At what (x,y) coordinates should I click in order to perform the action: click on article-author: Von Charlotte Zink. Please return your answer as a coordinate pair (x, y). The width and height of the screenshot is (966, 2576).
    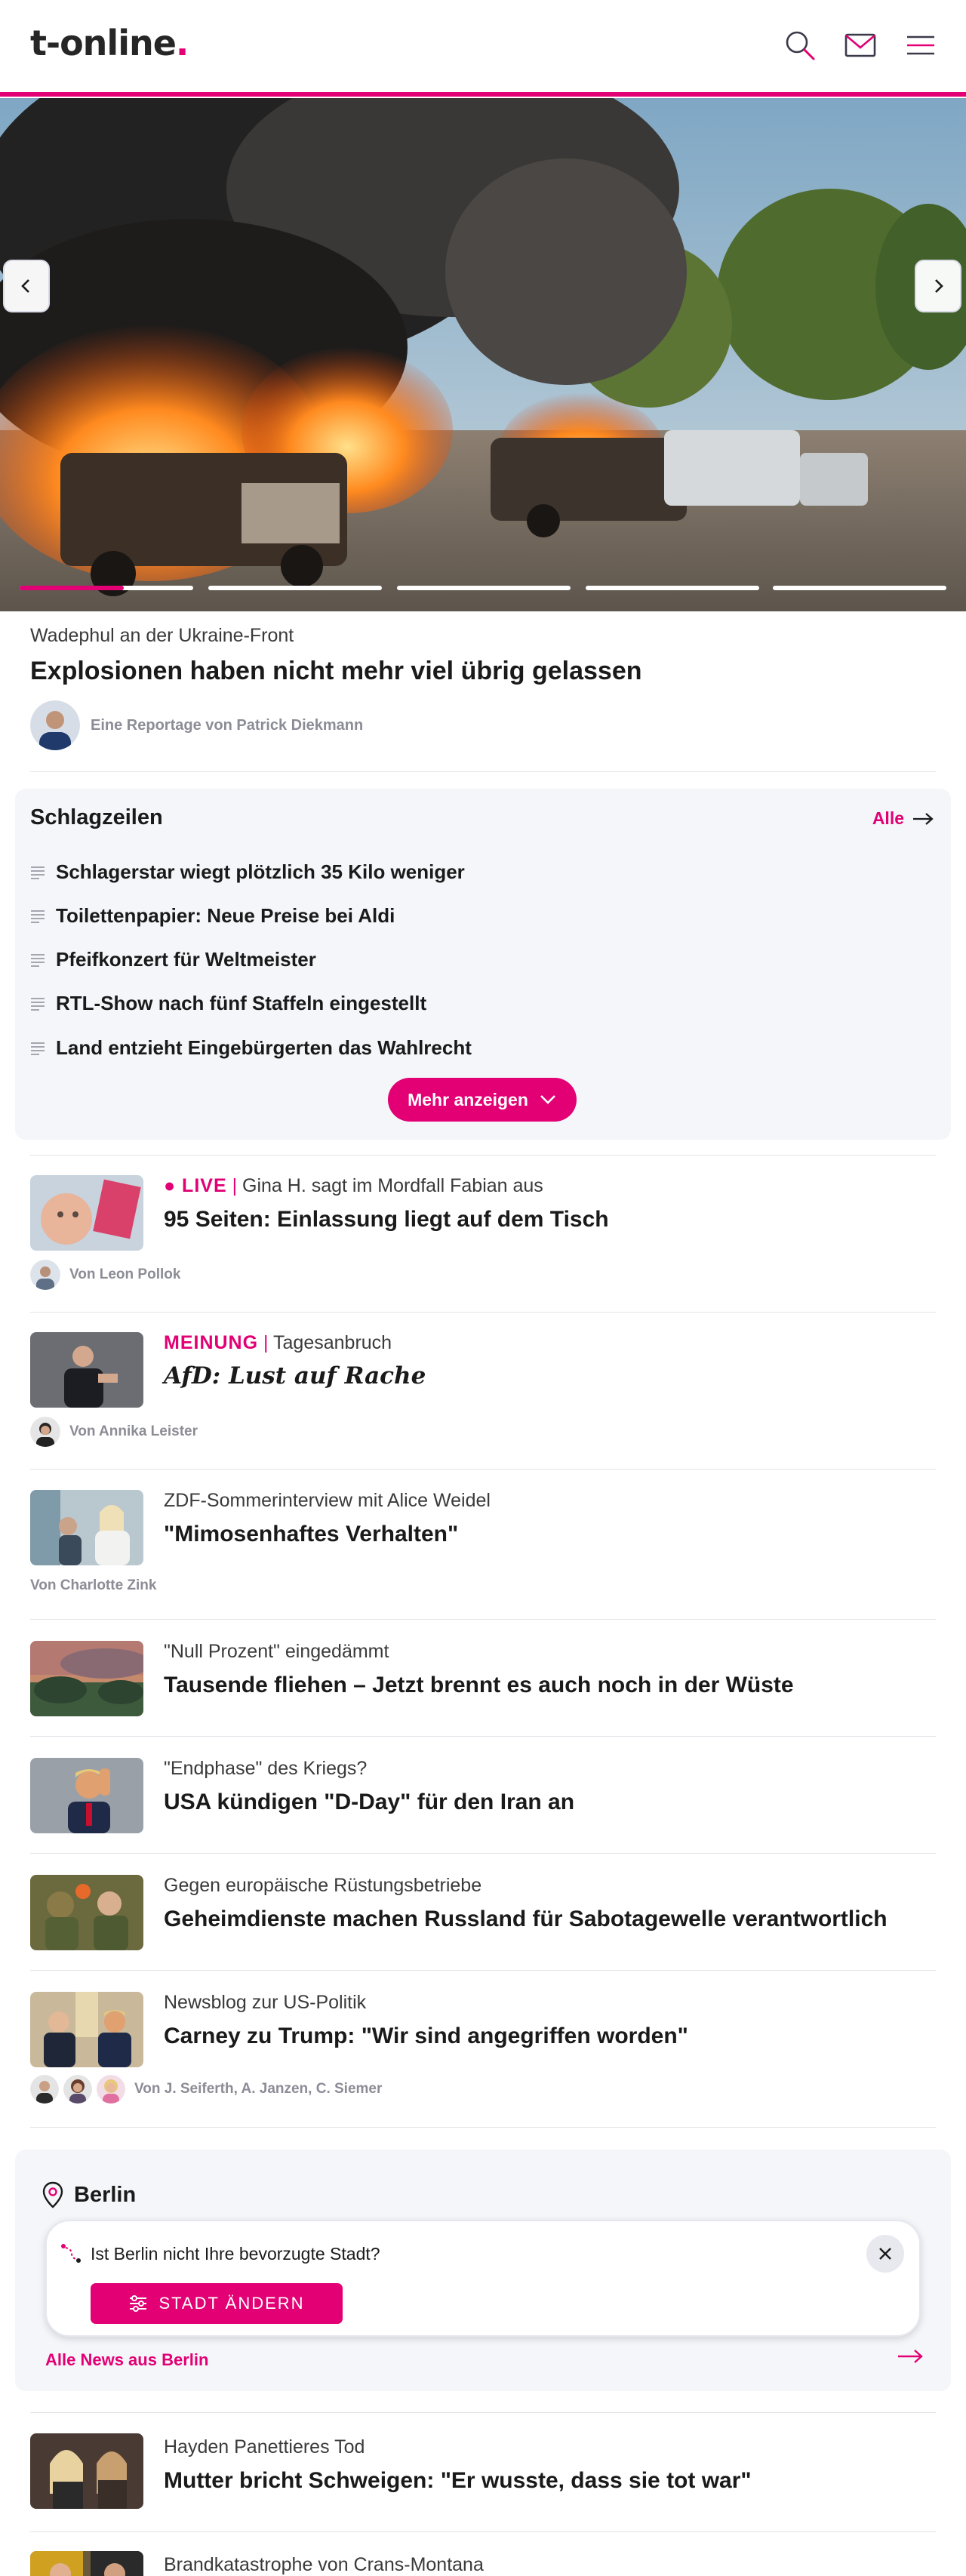
    Looking at the image, I should click on (93, 1585).